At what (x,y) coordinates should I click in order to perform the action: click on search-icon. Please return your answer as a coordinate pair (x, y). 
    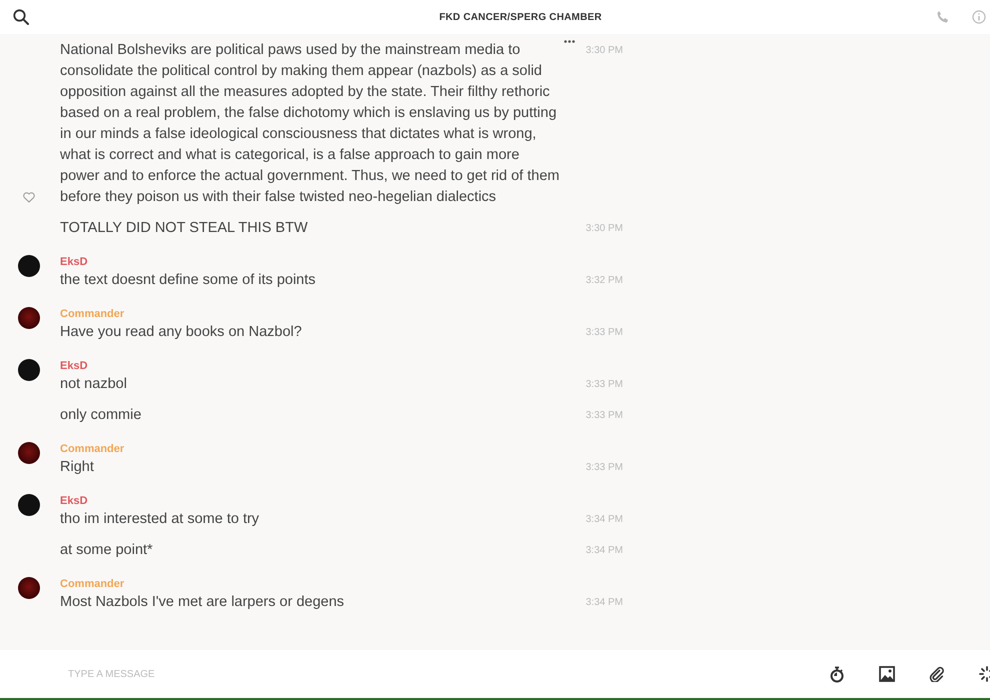
    Looking at the image, I should click on (21, 17).